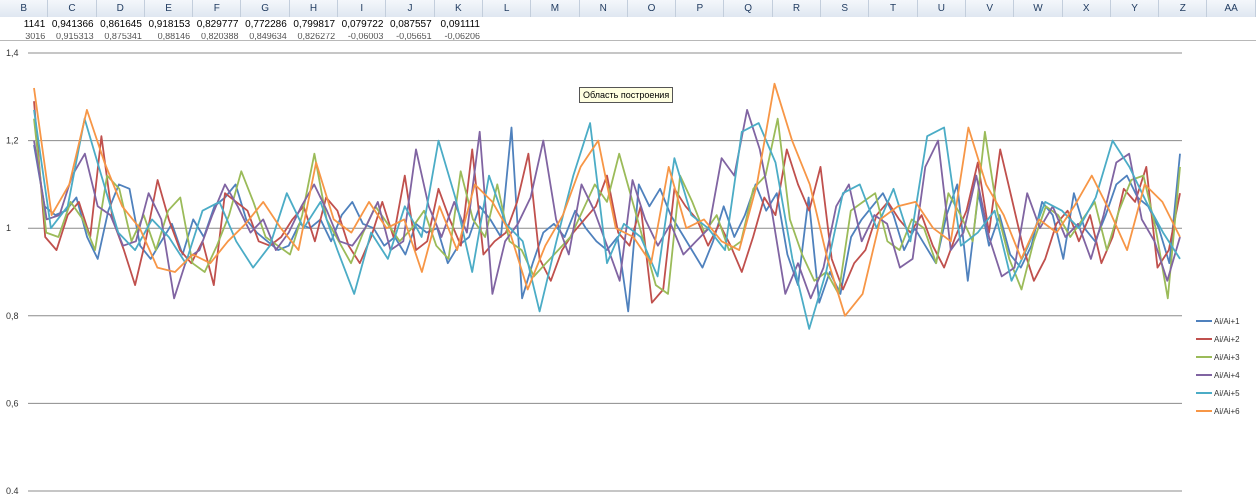 The width and height of the screenshot is (1256, 494). I want to click on column-header-r: R, so click(797, 8).